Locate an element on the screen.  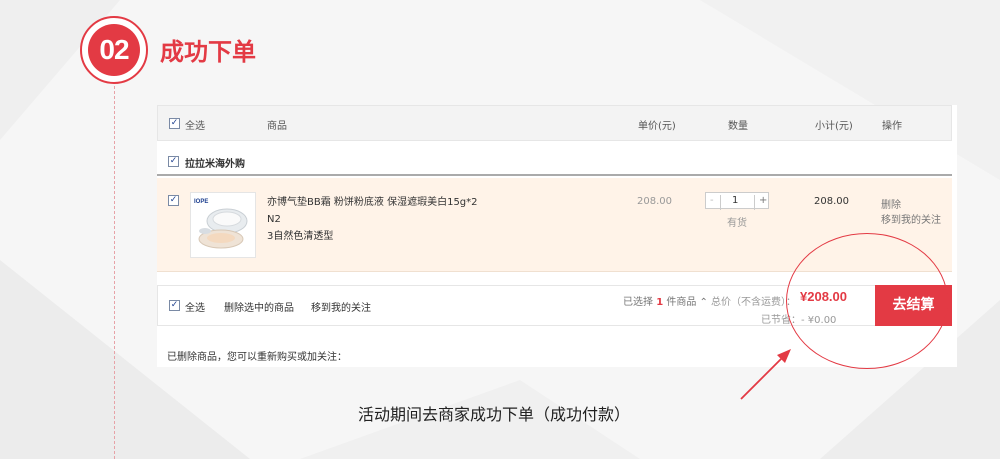
cushion-compact-icon: IOPE is located at coordinates (221, 224).